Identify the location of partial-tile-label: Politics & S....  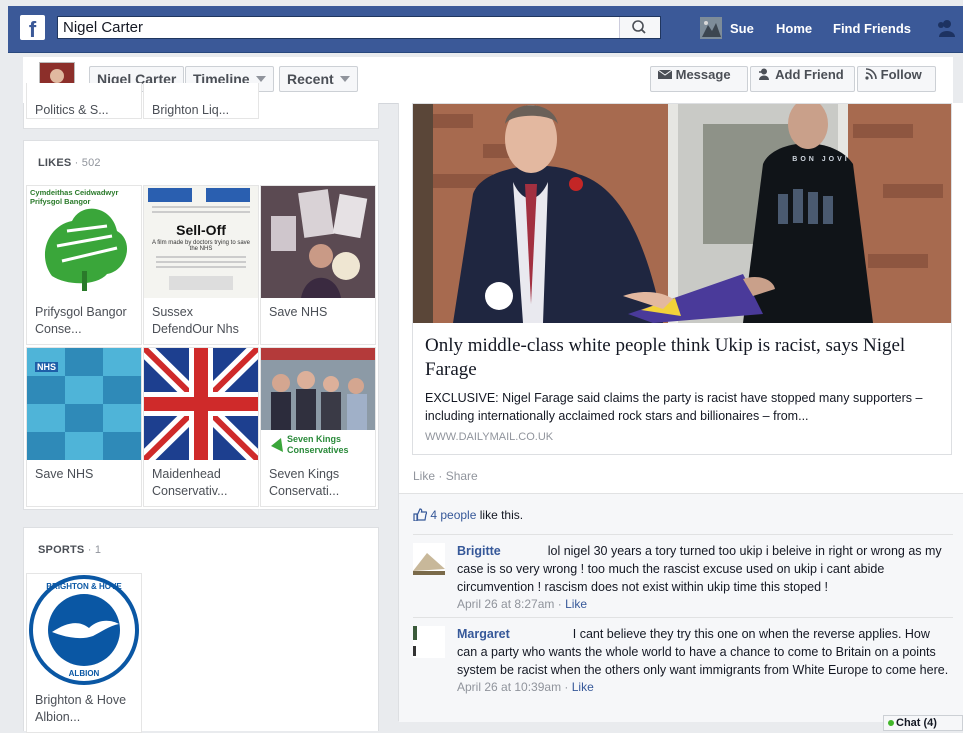
(72, 110).